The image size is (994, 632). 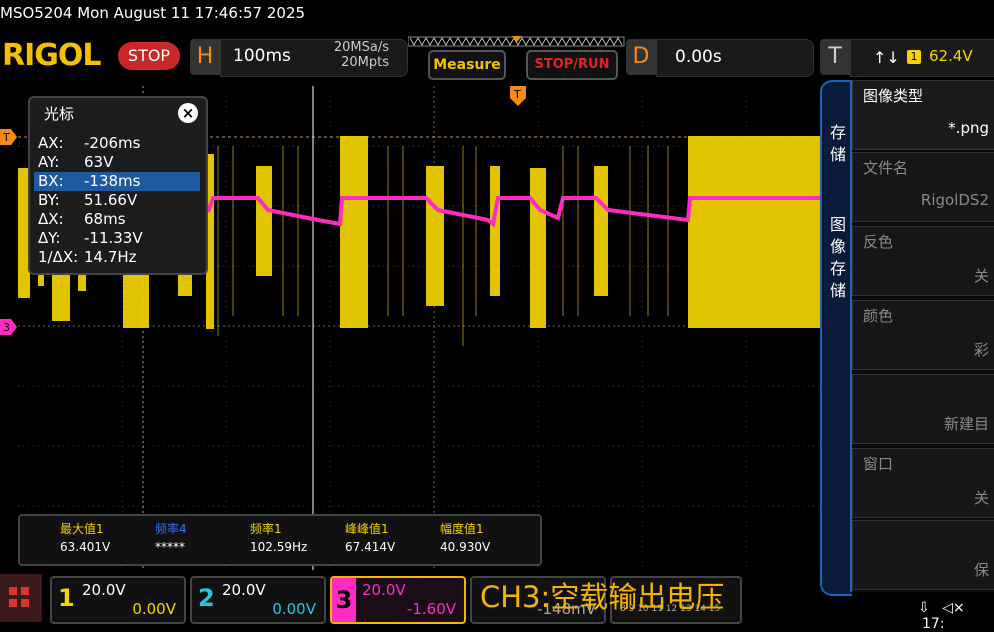 I want to click on cursor-row-bx: BX: -138ms, so click(x=117, y=181).